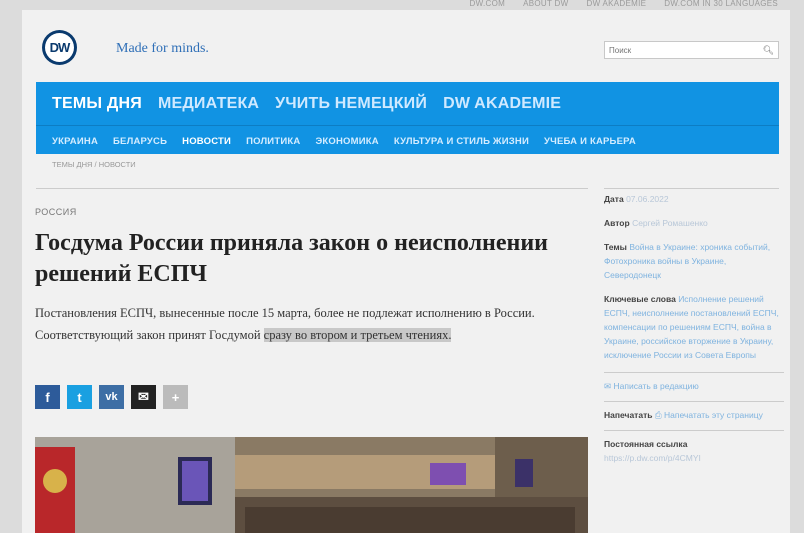 Image resolution: width=804 pixels, height=533 pixels. I want to click on dw-logo: DW, so click(59, 47).